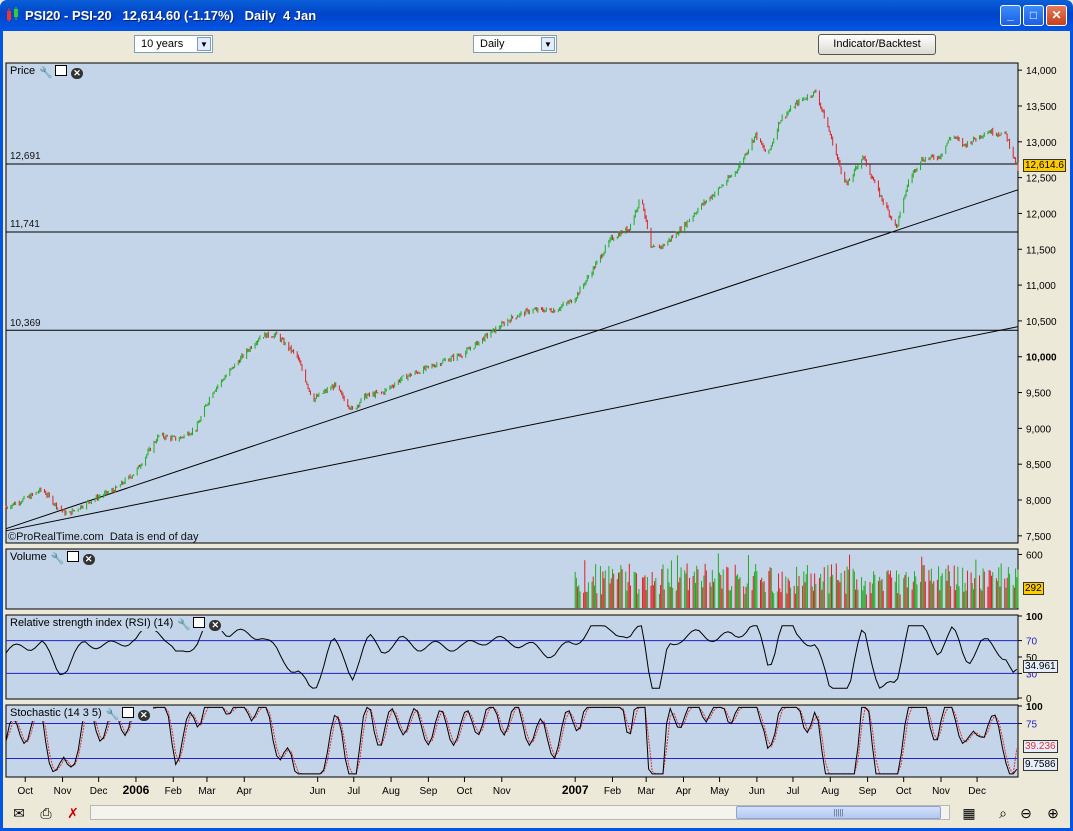 The width and height of the screenshot is (1073, 831). What do you see at coordinates (1041, 107) in the screenshot?
I see `y-tick-label: 13,500` at bounding box center [1041, 107].